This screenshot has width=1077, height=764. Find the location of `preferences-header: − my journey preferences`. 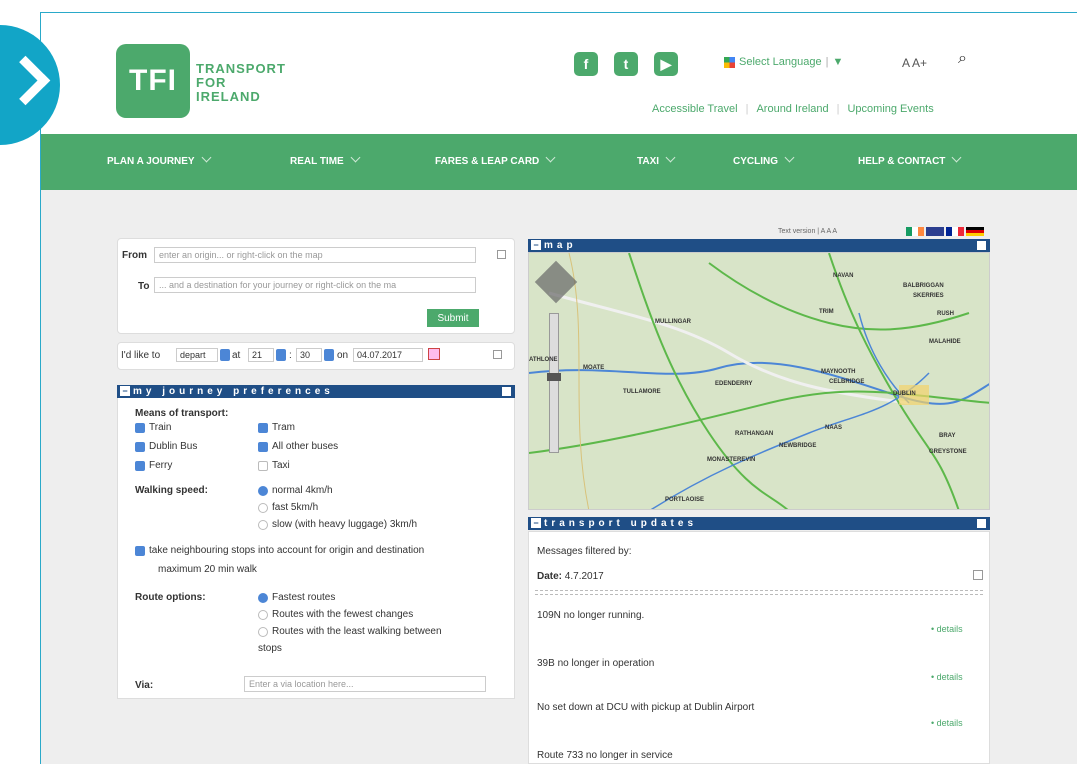

preferences-header: − my journey preferences is located at coordinates (316, 391).